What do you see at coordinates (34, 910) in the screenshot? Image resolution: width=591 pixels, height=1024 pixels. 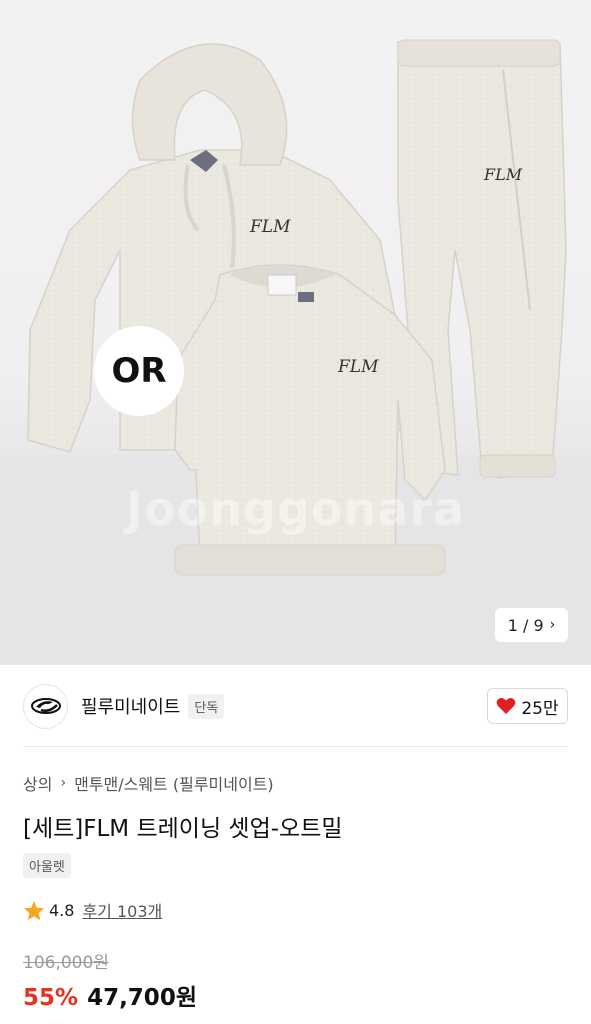 I see `star-icon` at bounding box center [34, 910].